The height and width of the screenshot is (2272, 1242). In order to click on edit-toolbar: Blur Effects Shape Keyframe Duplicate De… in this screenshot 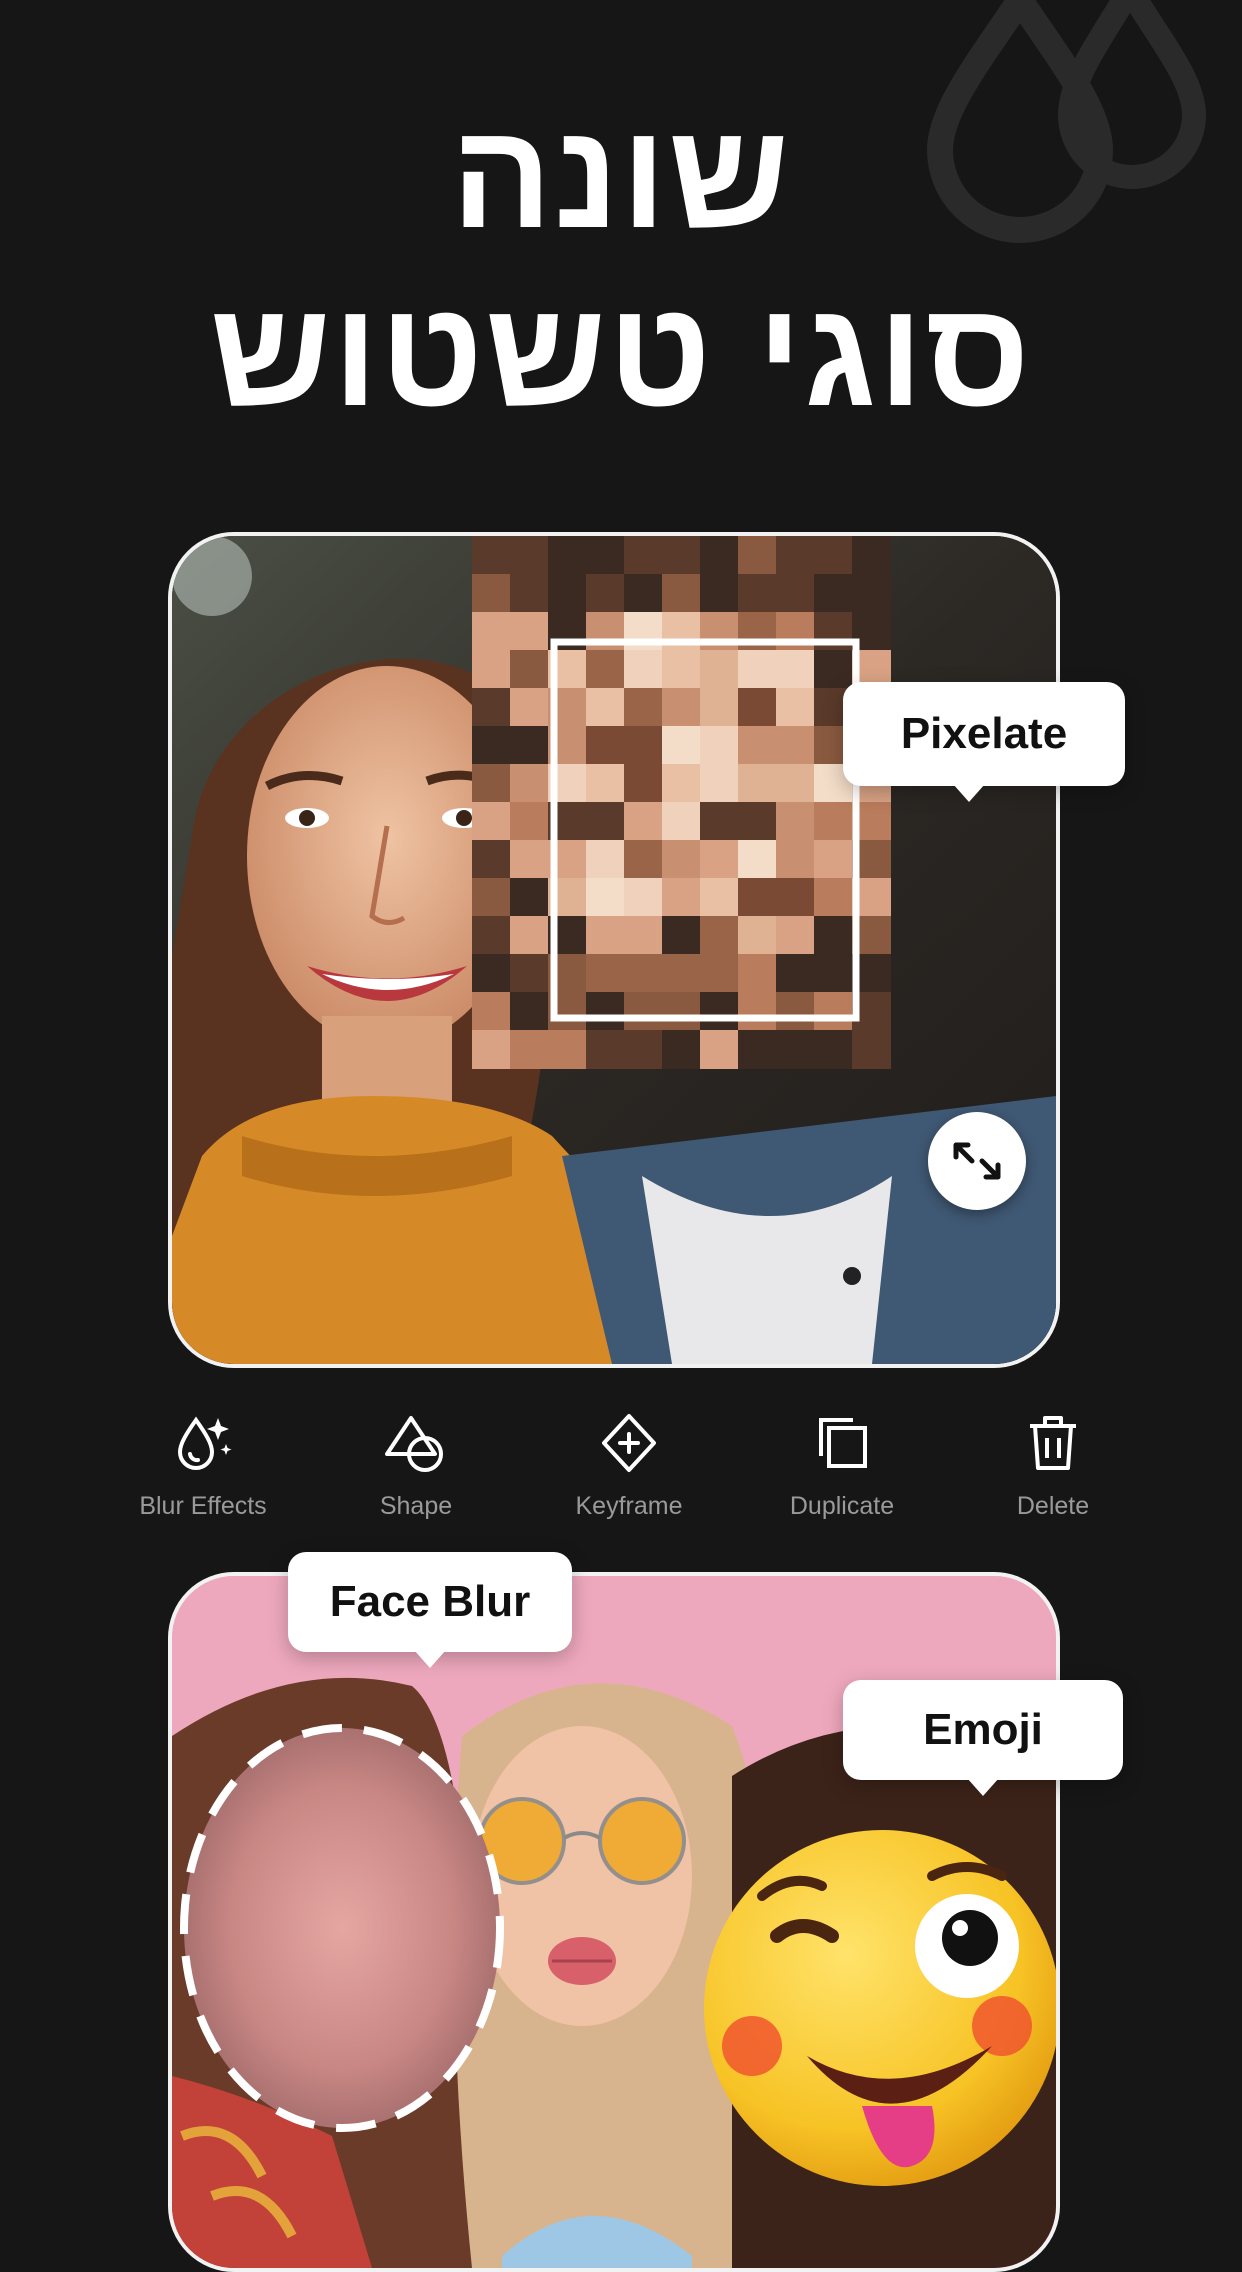, I will do `click(621, 1468)`.